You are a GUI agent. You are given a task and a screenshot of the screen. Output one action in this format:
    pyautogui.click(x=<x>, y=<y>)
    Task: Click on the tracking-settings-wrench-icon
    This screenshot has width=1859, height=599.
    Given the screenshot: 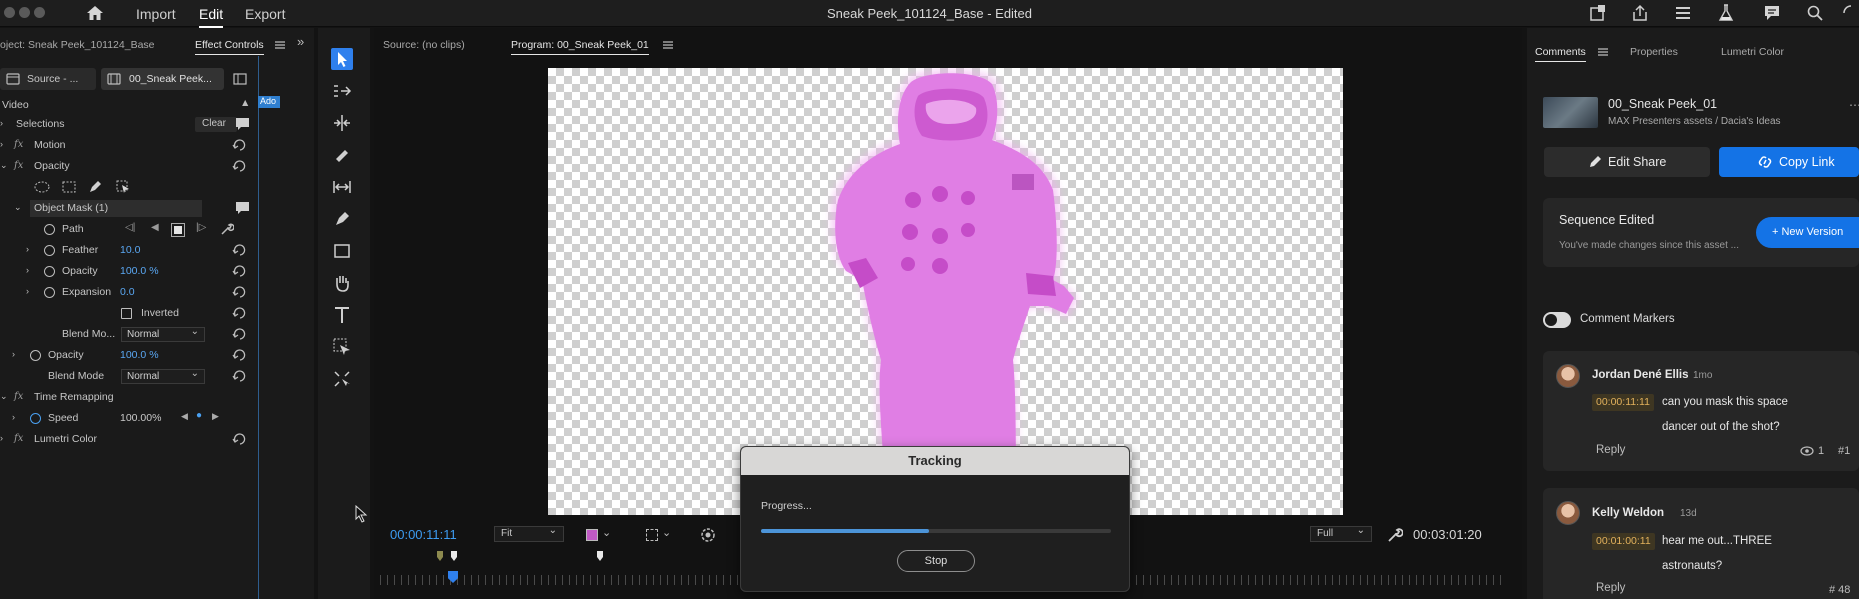 What is the action you would take?
    pyautogui.click(x=227, y=229)
    